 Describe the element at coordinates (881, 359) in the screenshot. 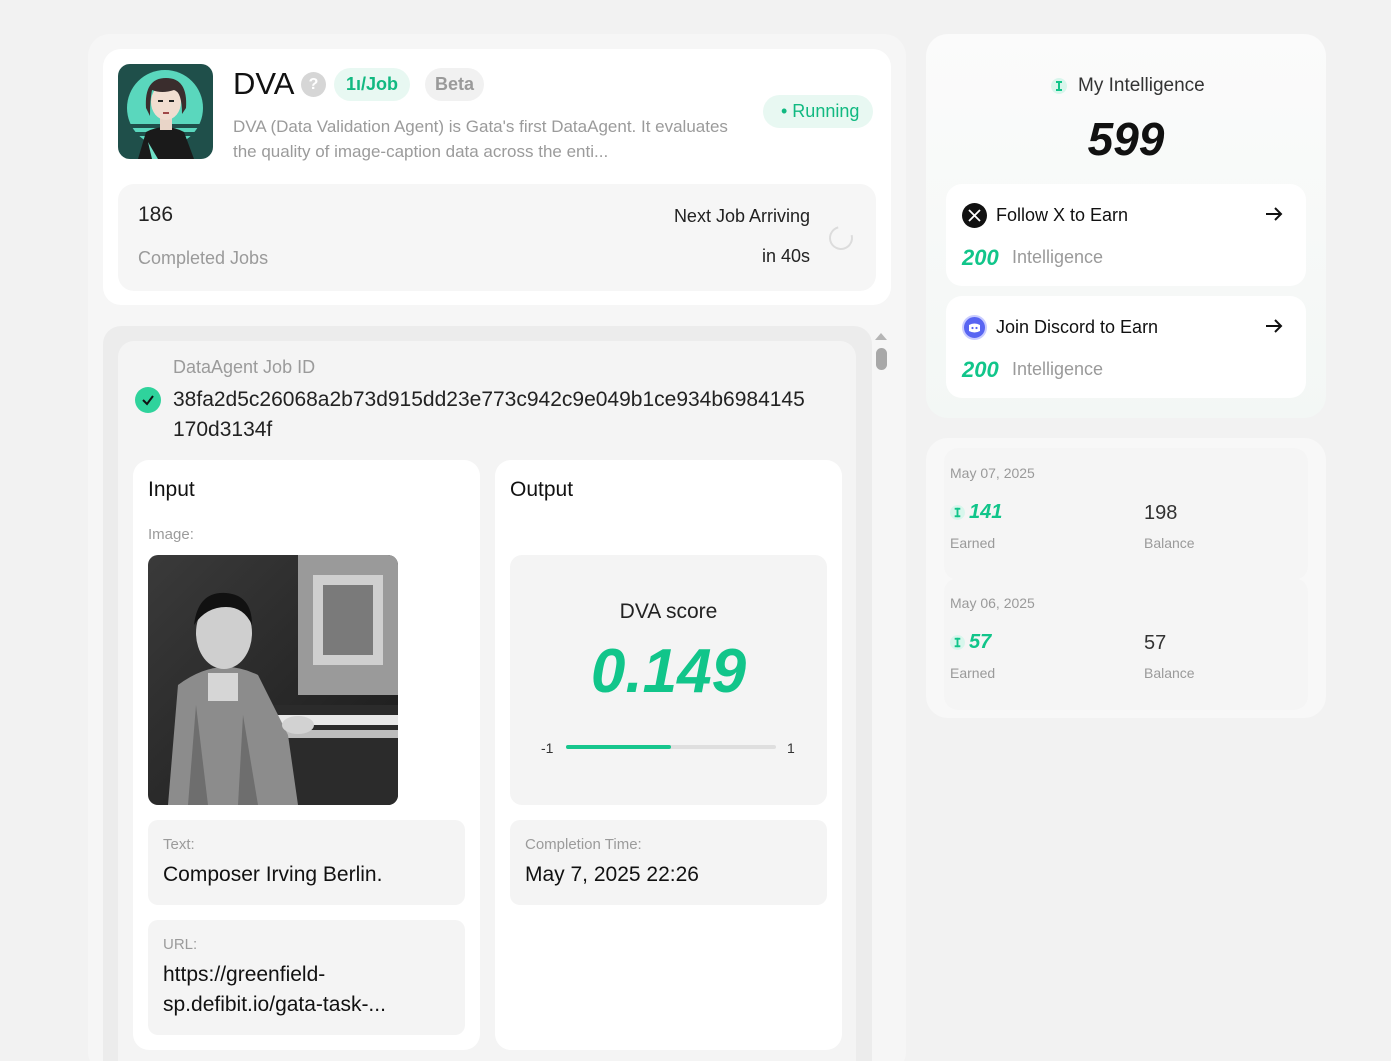

I see `scrollbar-thumb` at that location.